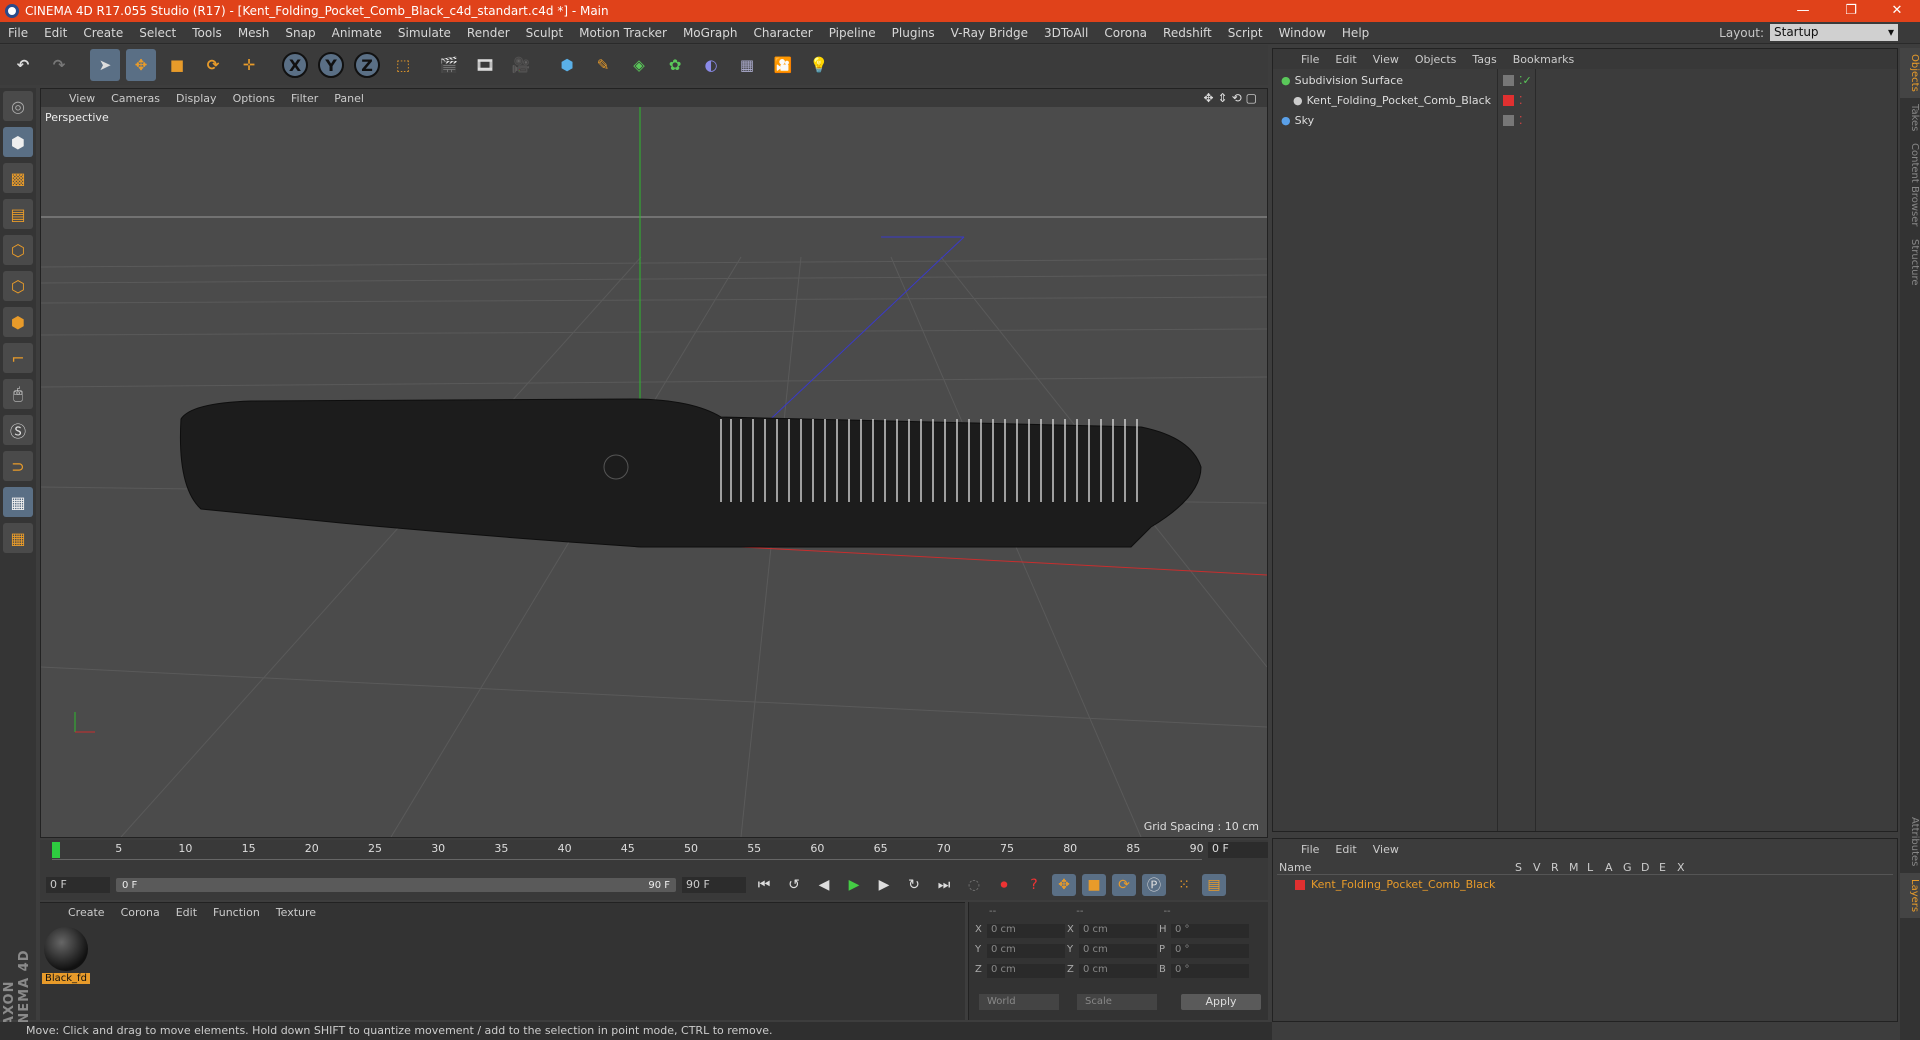 This screenshot has height=1040, width=1920. Describe the element at coordinates (603, 65) in the screenshot. I see `pen-spline-icon: ✎` at that location.